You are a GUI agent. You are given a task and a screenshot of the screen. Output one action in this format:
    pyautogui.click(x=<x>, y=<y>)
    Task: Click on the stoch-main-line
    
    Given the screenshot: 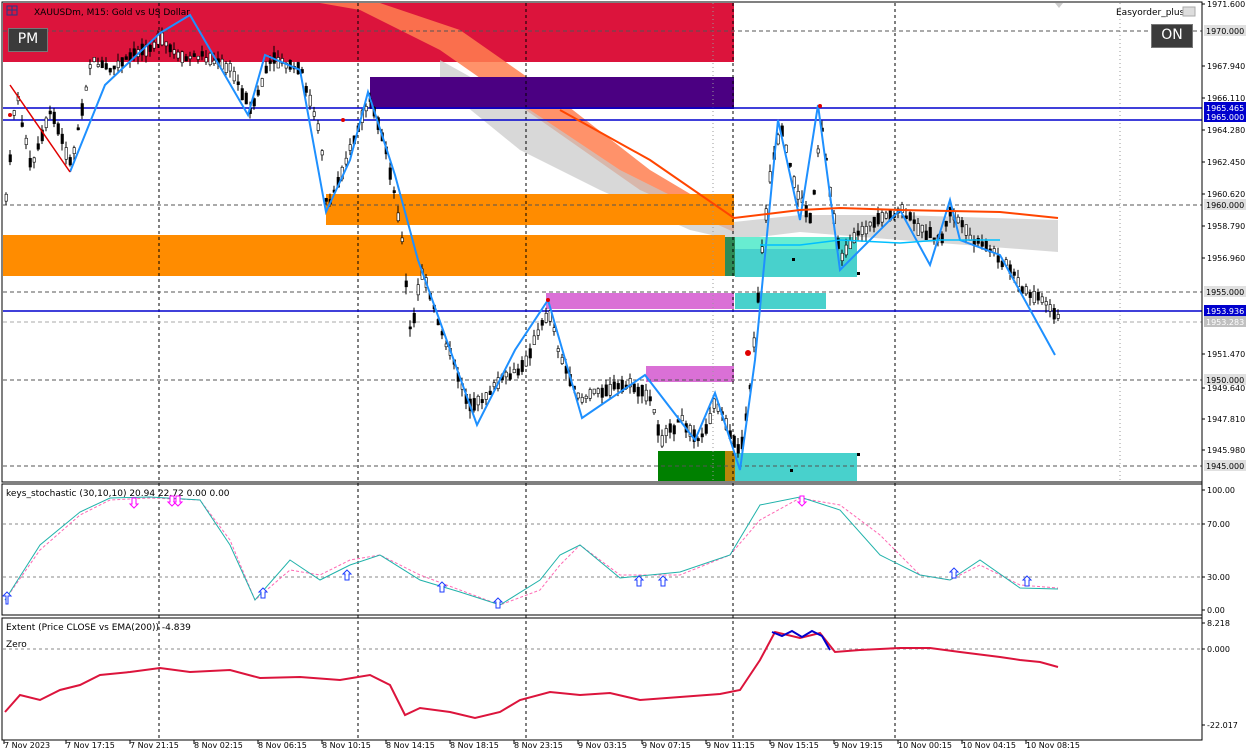 What is the action you would take?
    pyautogui.click(x=531, y=551)
    